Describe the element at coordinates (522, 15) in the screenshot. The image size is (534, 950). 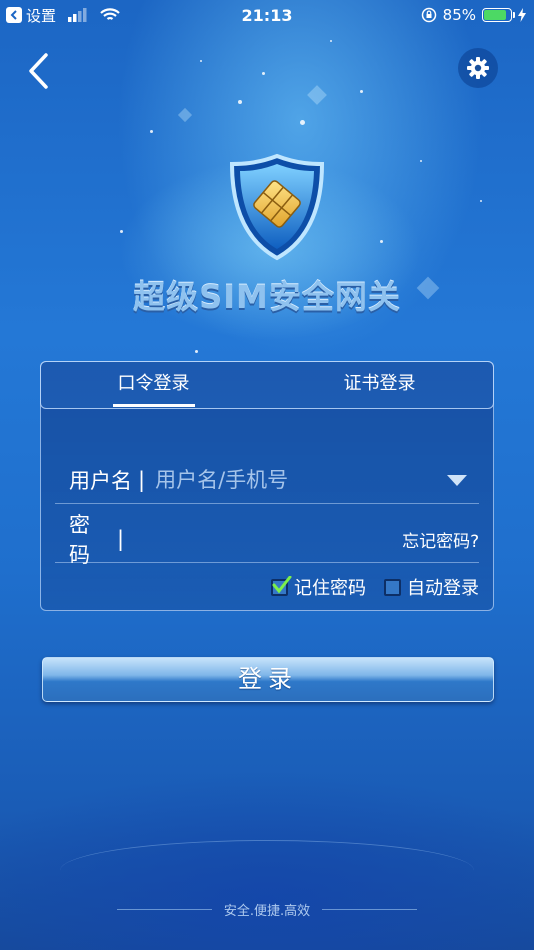
I see `charging-icon` at that location.